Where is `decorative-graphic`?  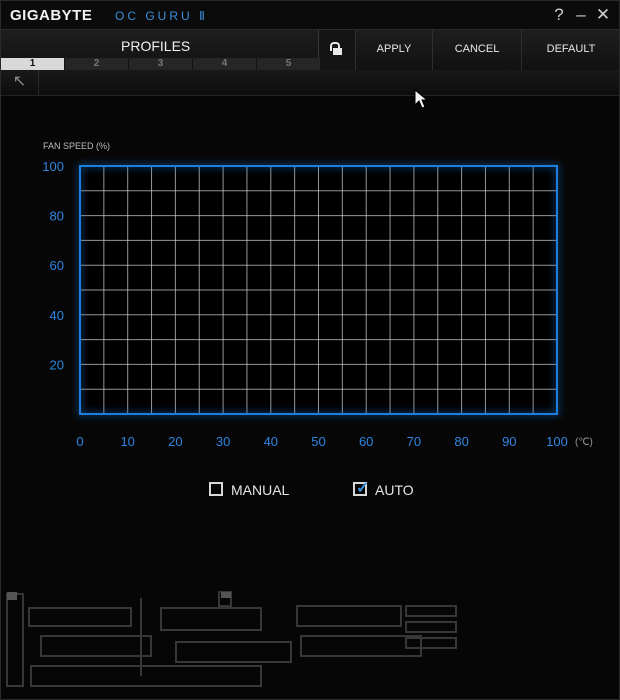
decorative-graphic is located at coordinates (231, 639).